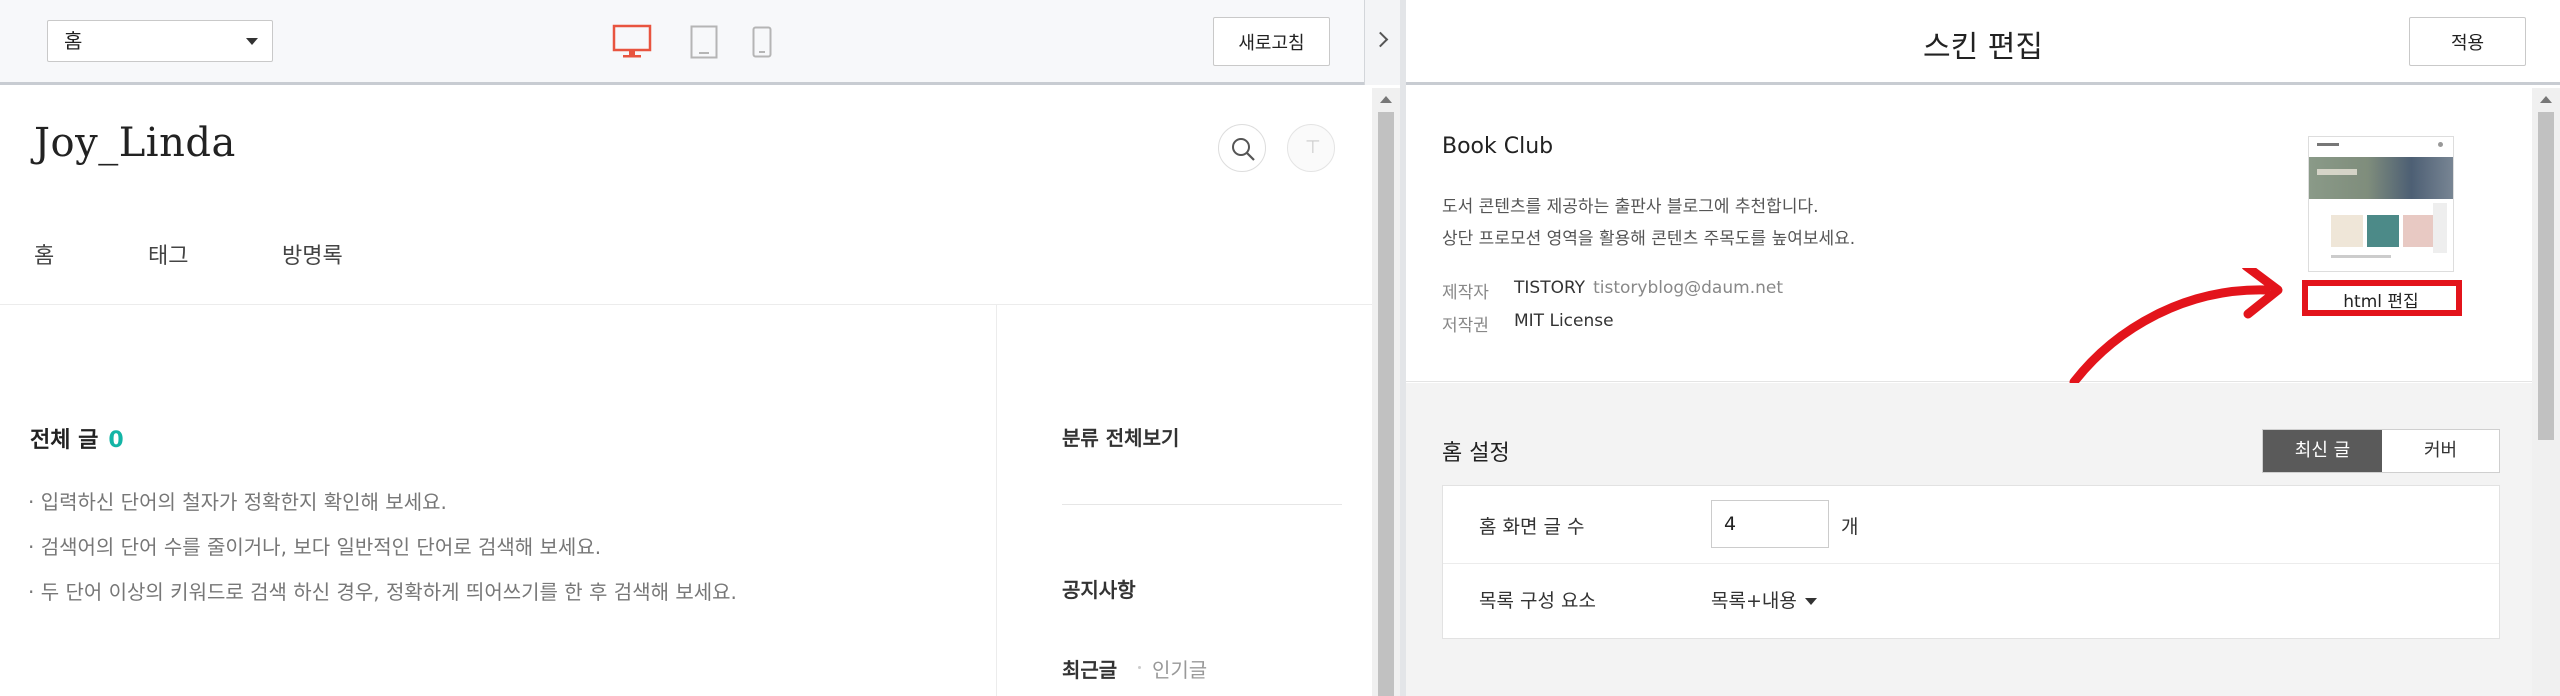 This screenshot has width=2560, height=696. Describe the element at coordinates (1688, 288) in the screenshot. I see `maker-email: tistoryblog@daum.net` at that location.